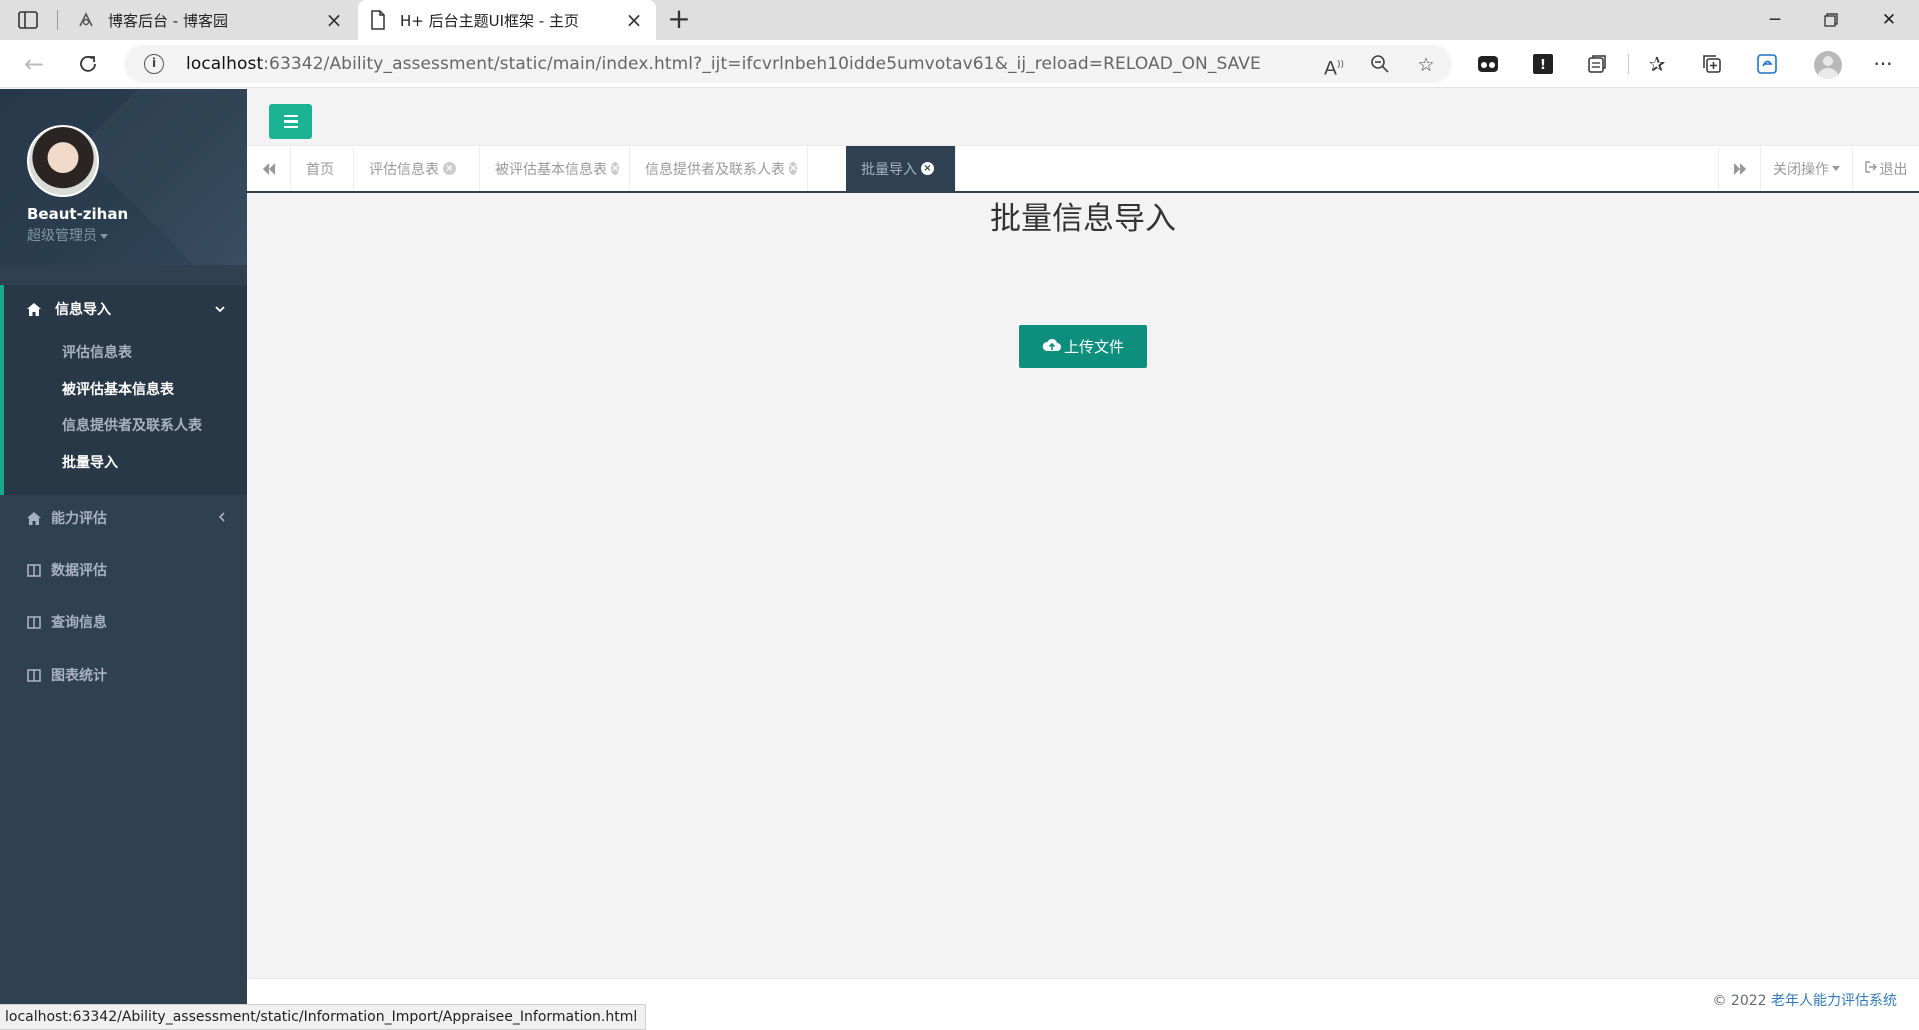 The height and width of the screenshot is (1030, 1919). I want to click on tab-actions-icon, so click(28, 20).